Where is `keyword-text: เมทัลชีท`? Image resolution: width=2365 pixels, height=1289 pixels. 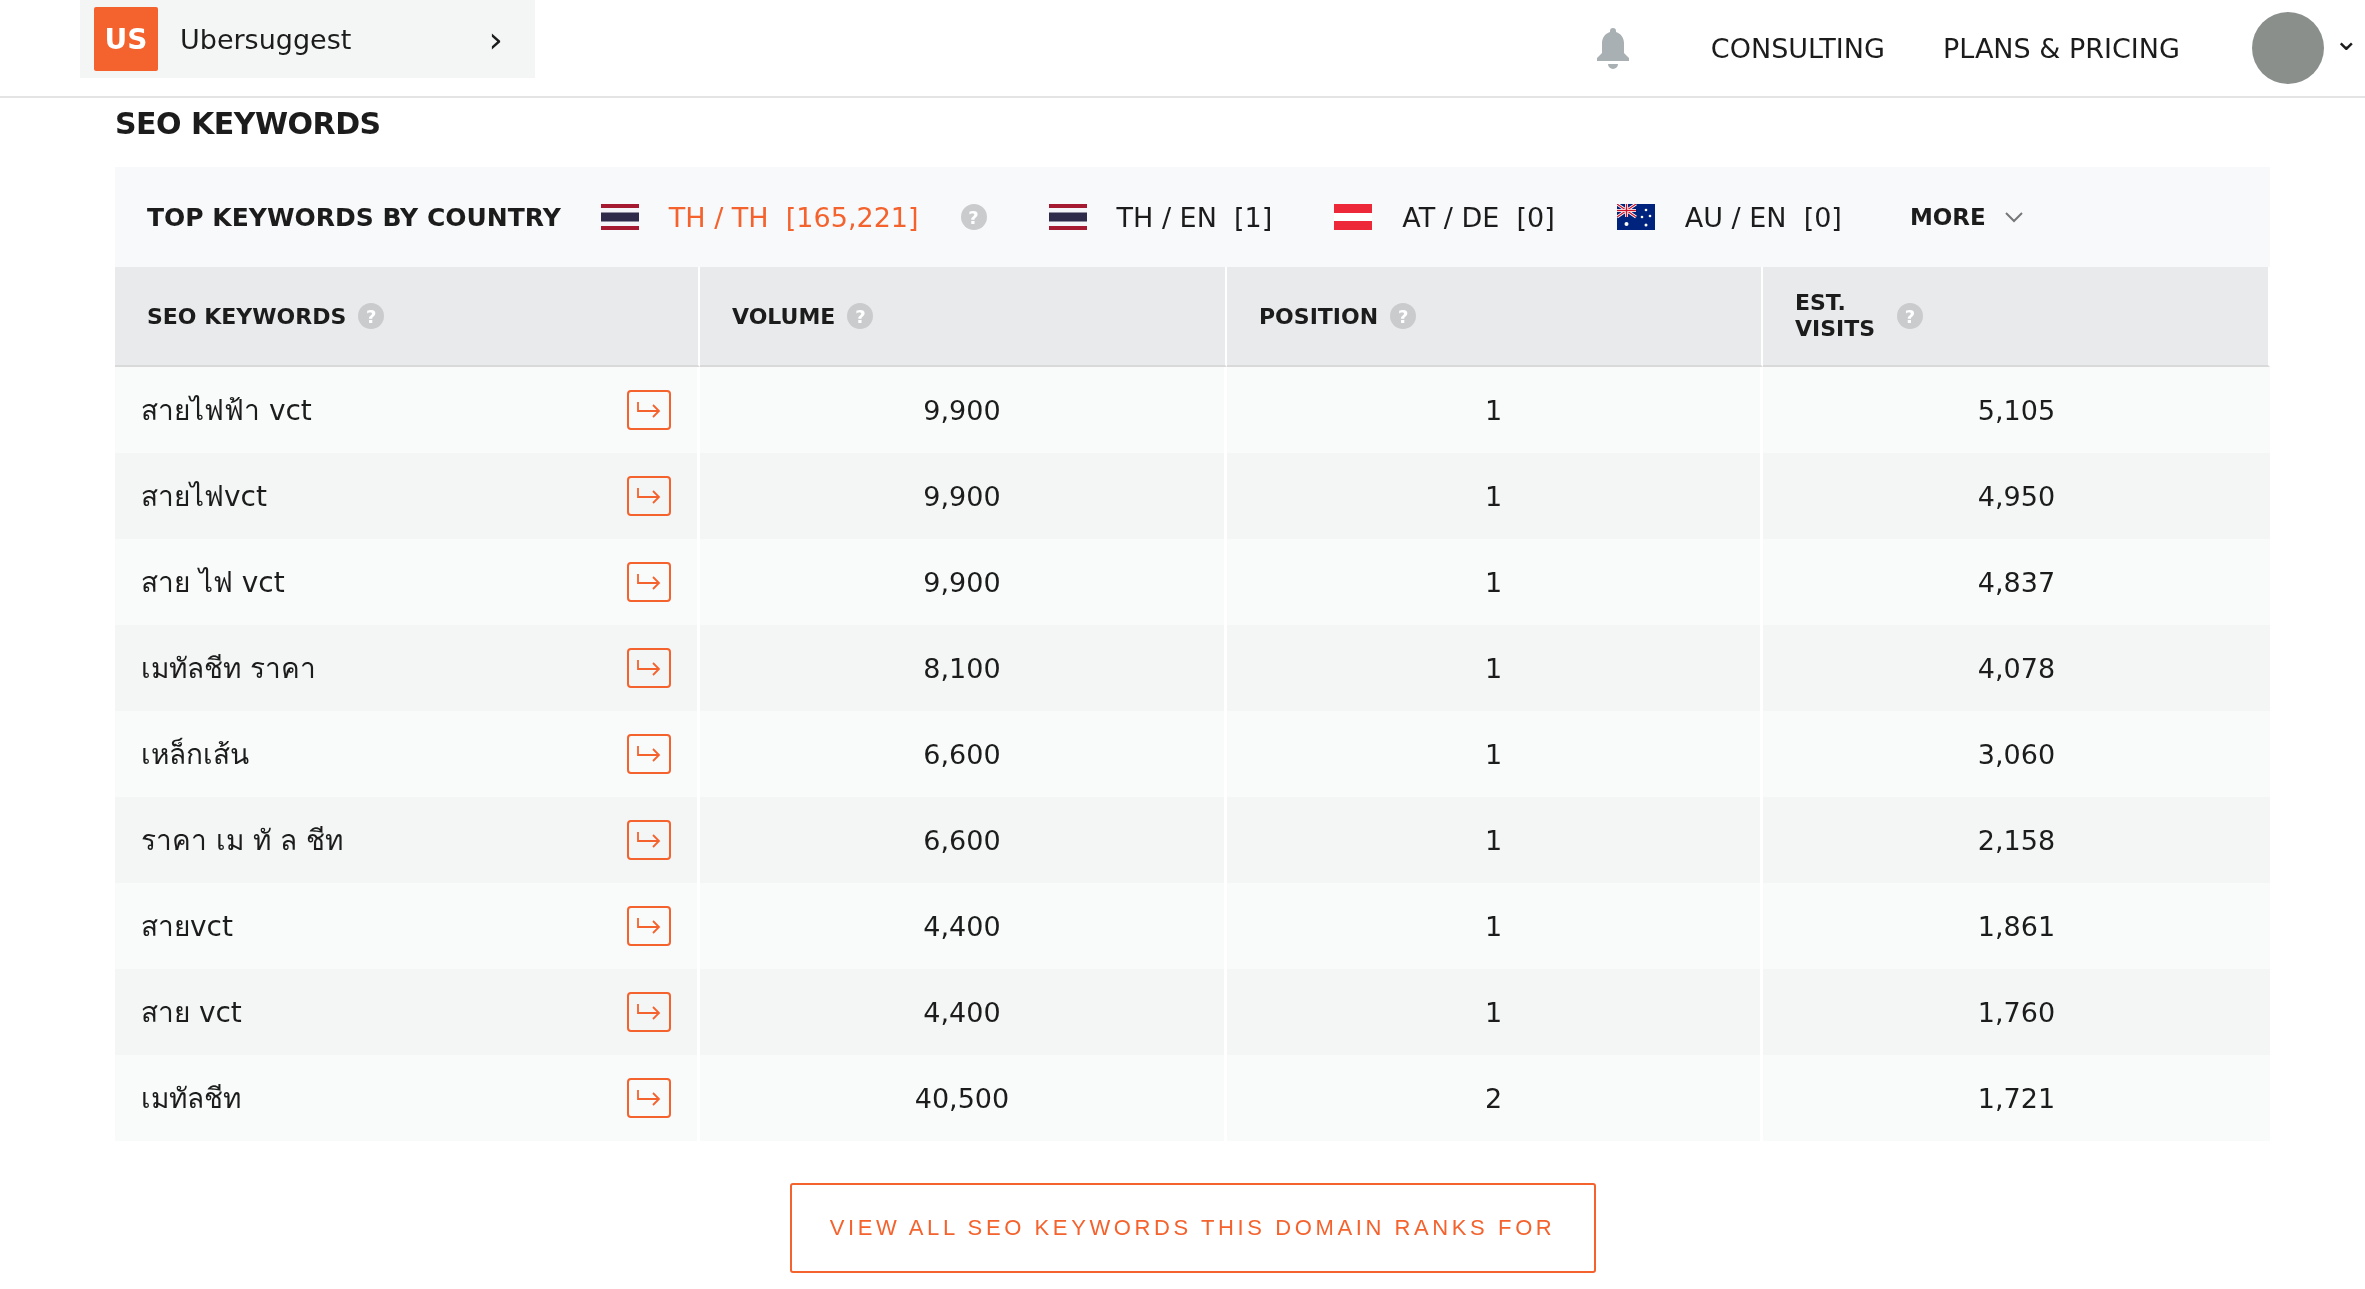 keyword-text: เมทัลชีท is located at coordinates (191, 1099).